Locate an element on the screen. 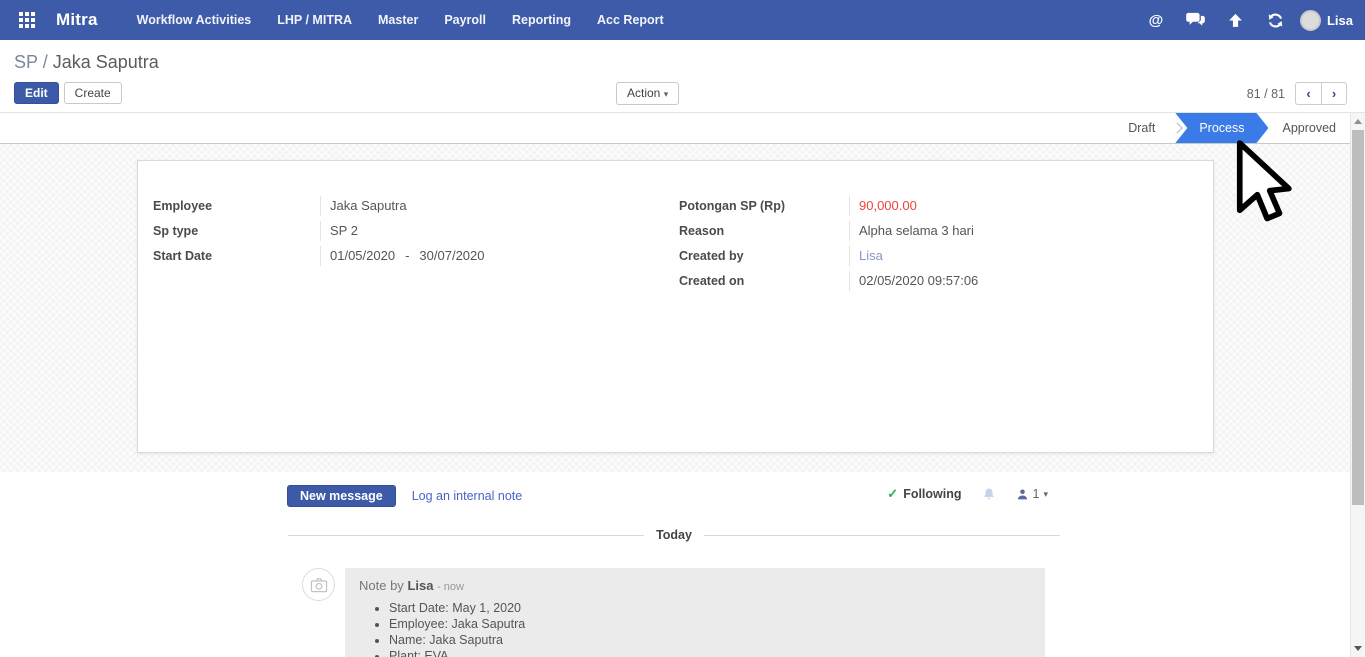 The height and width of the screenshot is (657, 1365). pager: 81 / 81 ‹ › is located at coordinates (1297, 93).